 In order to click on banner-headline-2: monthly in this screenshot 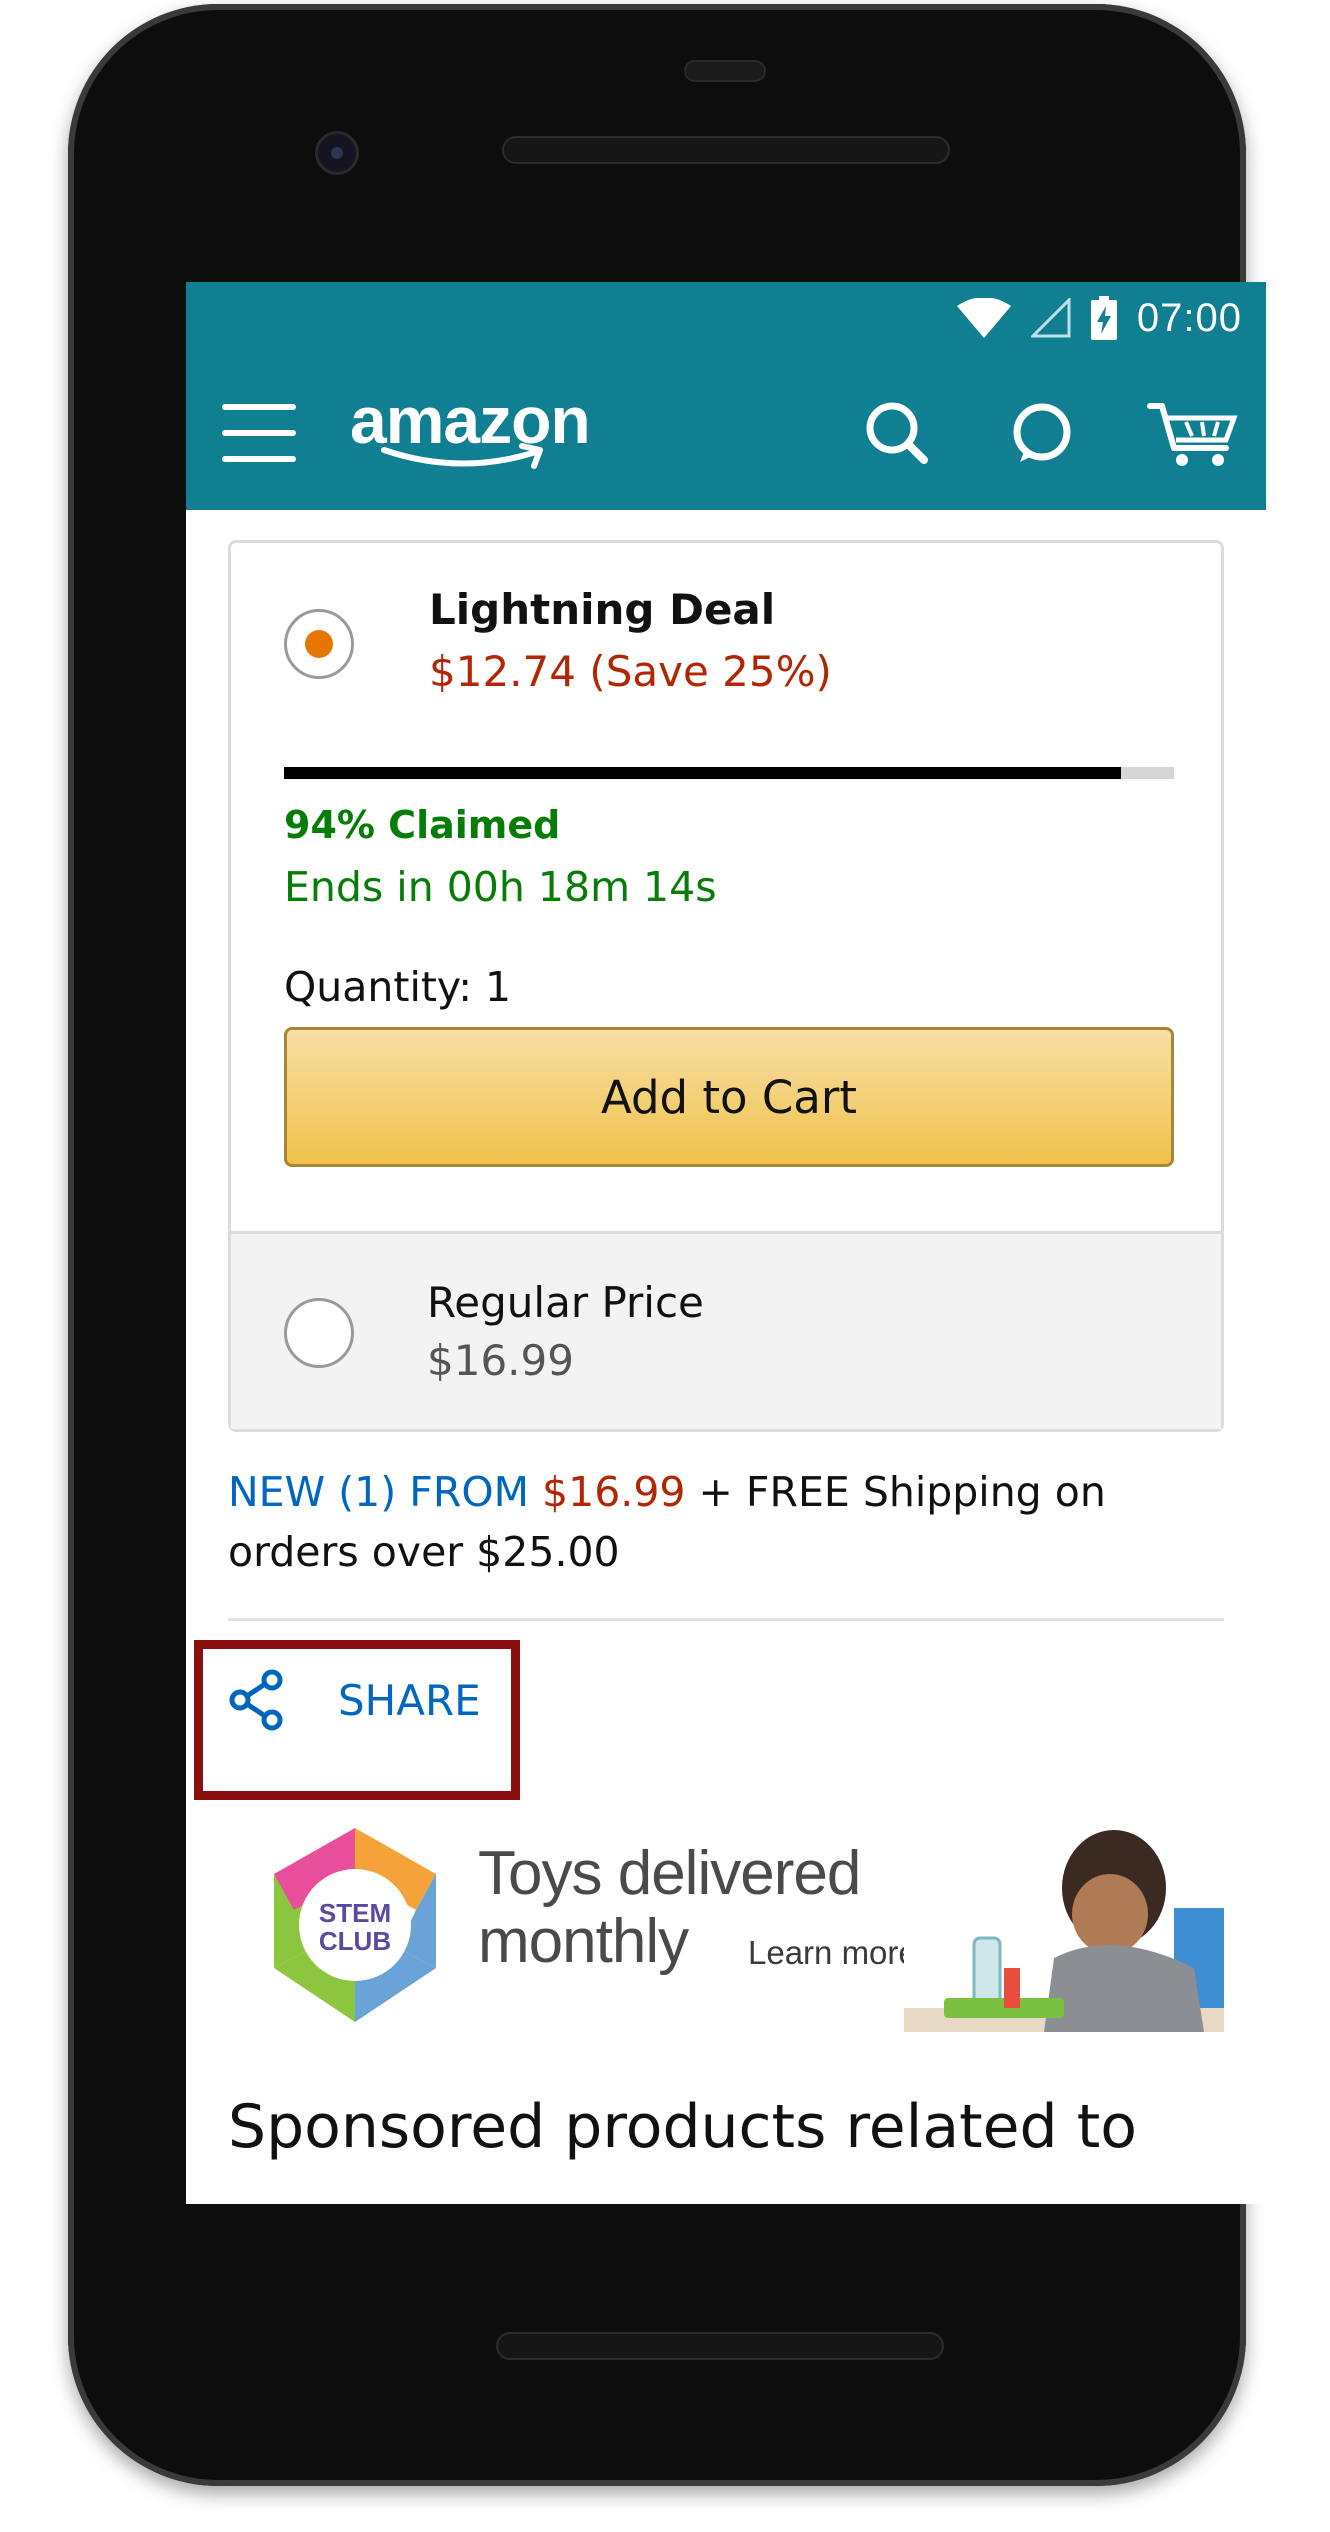, I will do `click(583, 1941)`.